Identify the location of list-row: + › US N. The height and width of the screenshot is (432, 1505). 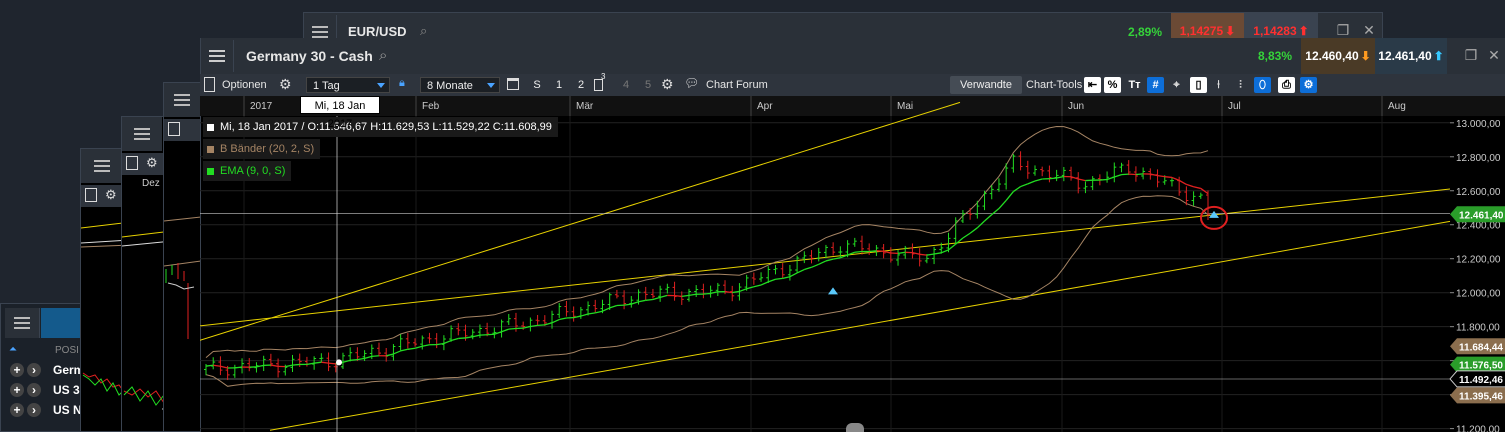
(46, 410).